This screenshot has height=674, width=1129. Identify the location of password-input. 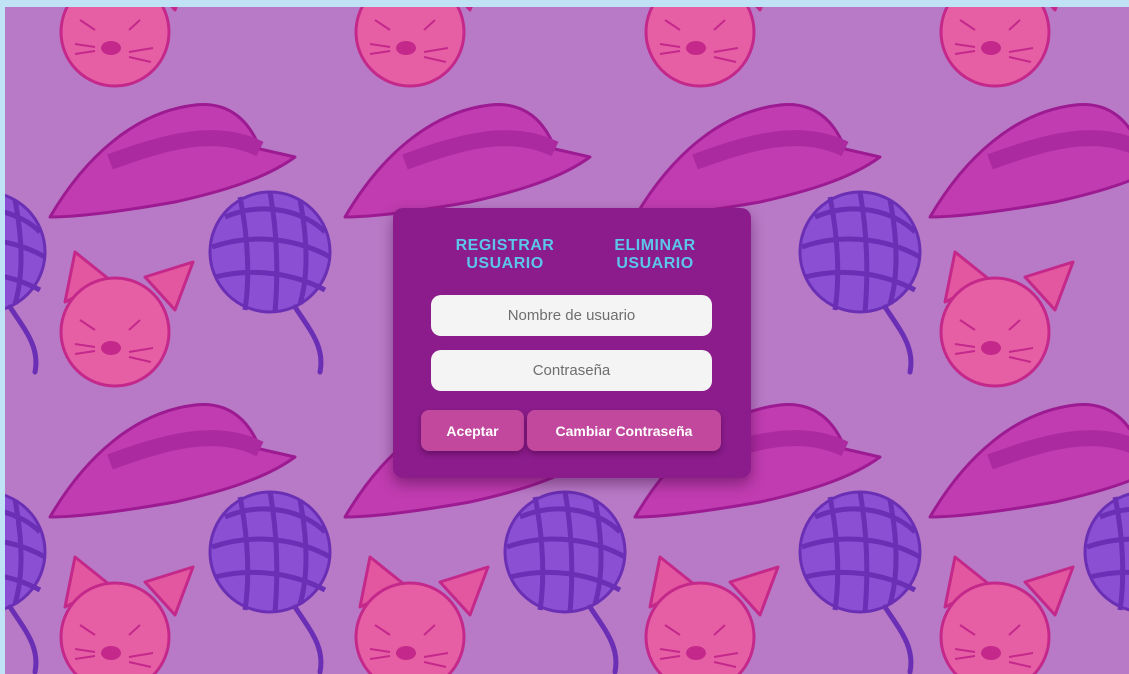
(571, 370).